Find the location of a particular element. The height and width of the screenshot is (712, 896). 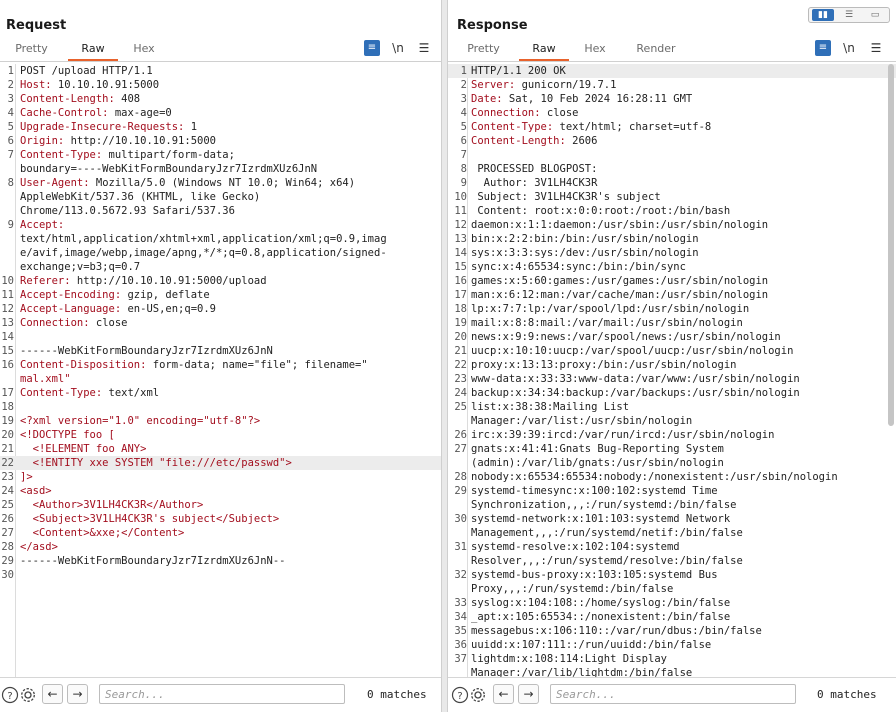

line-content: sync:x:4:65534:sync:/bin:/bin/sync is located at coordinates (681, 267).